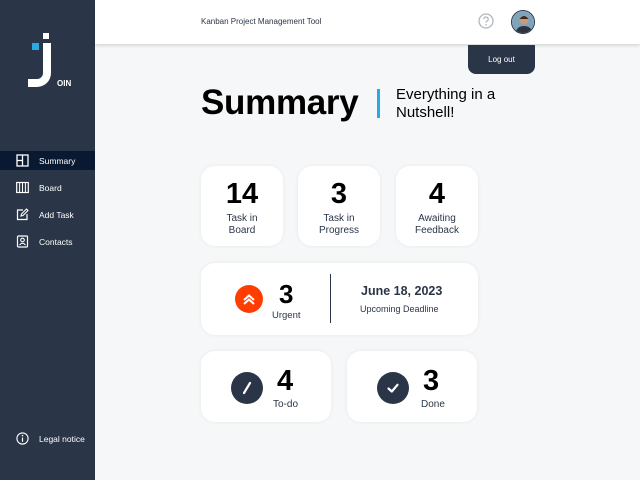 The image size is (640, 480). I want to click on user-avatar-image, so click(523, 22).